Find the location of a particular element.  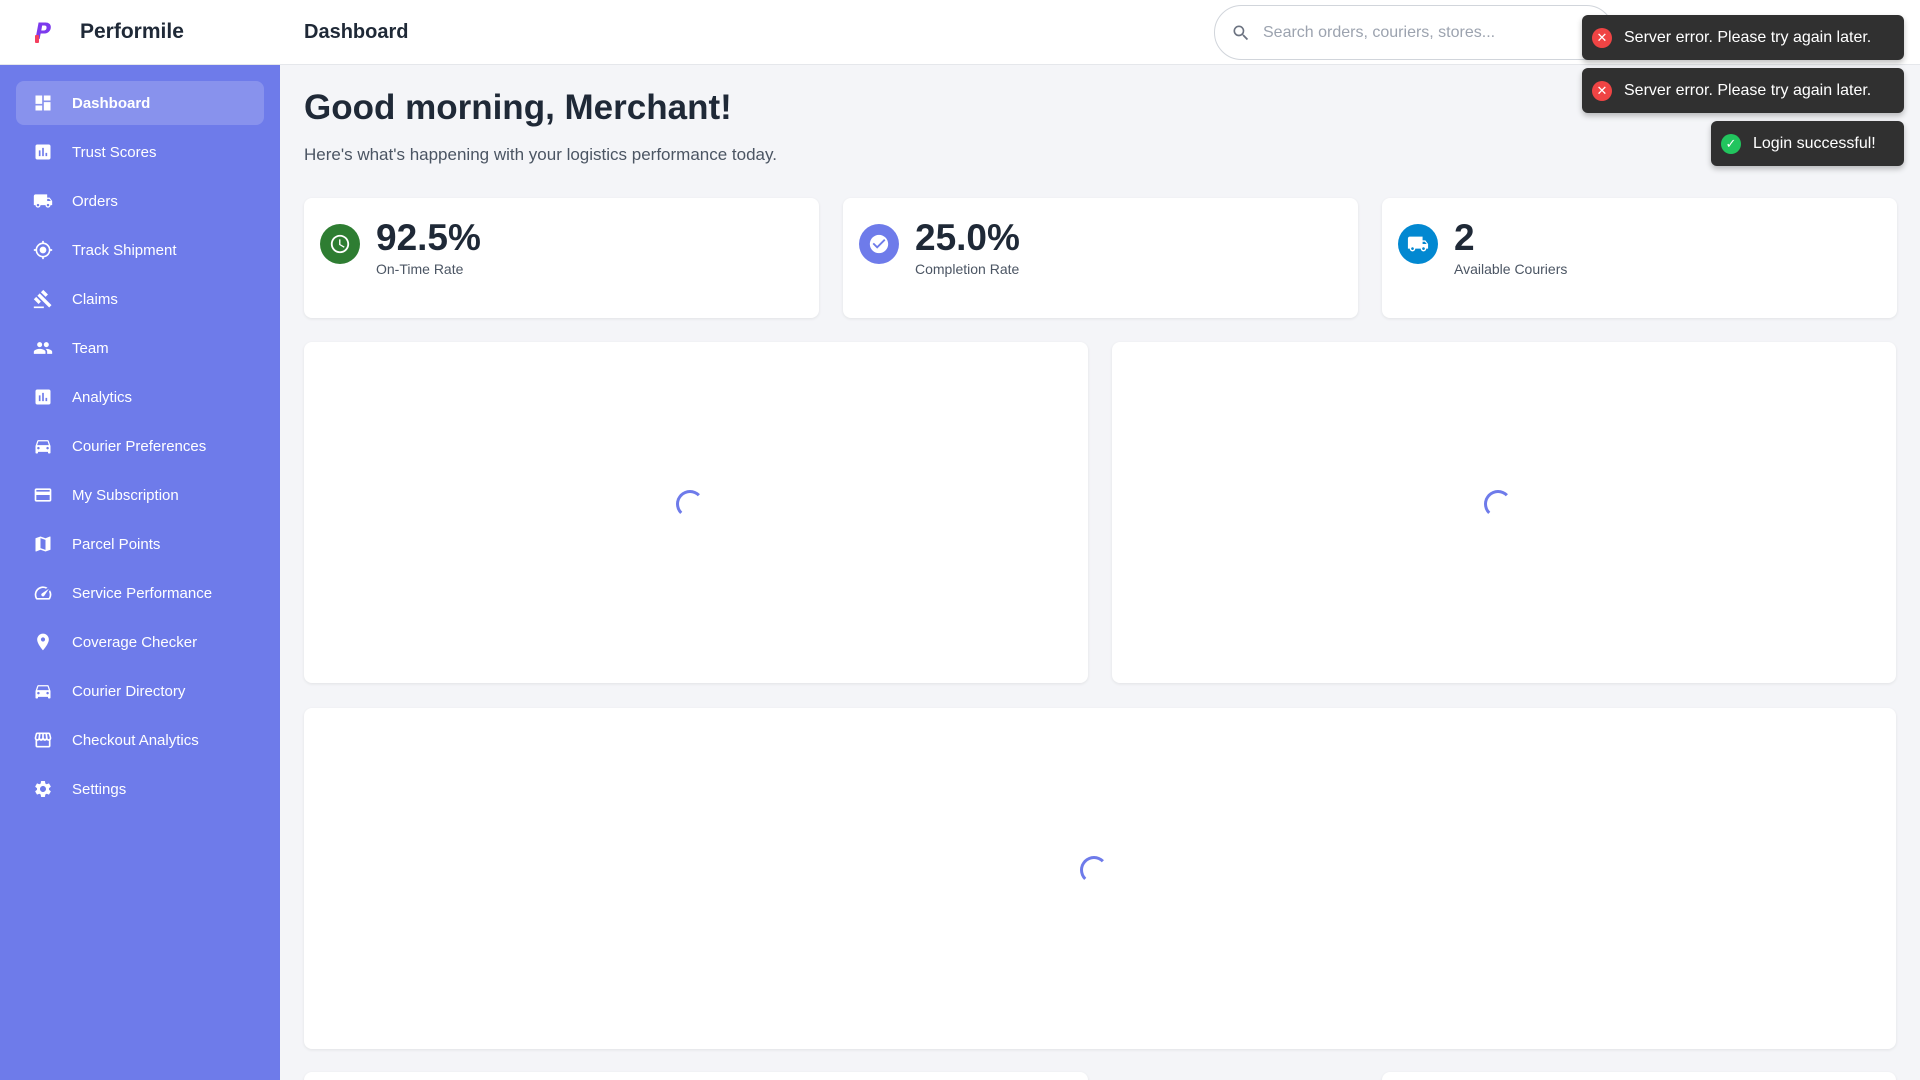

sidebar-item-courier-directory: Courier Directory is located at coordinates (140, 691).